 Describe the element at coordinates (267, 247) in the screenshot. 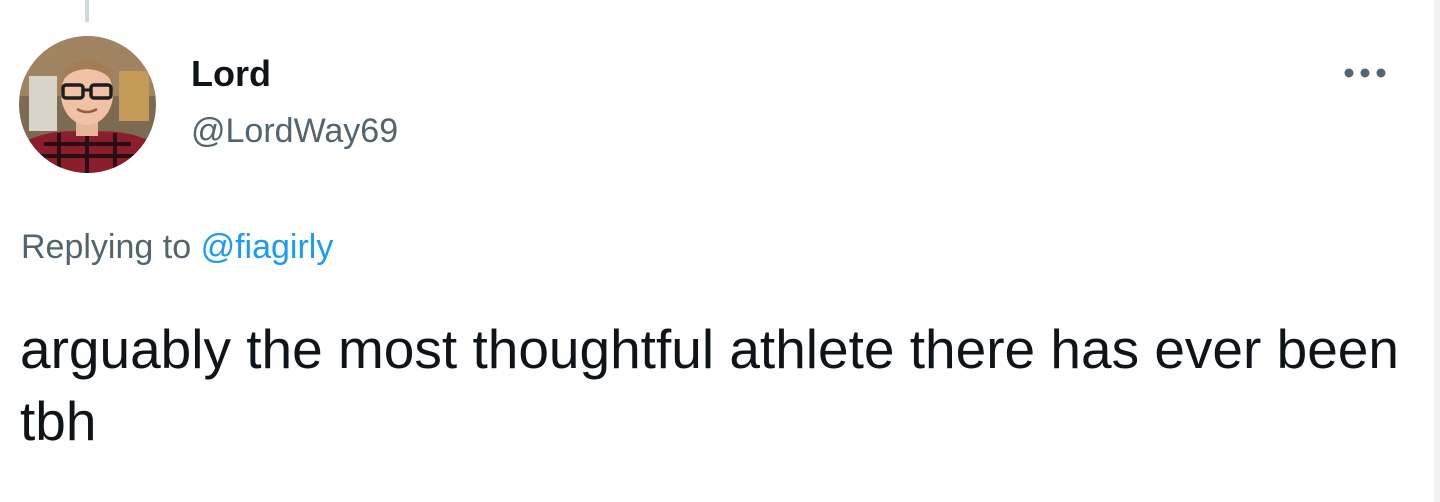

I see `reply-mention-link: @fiagirly` at that location.